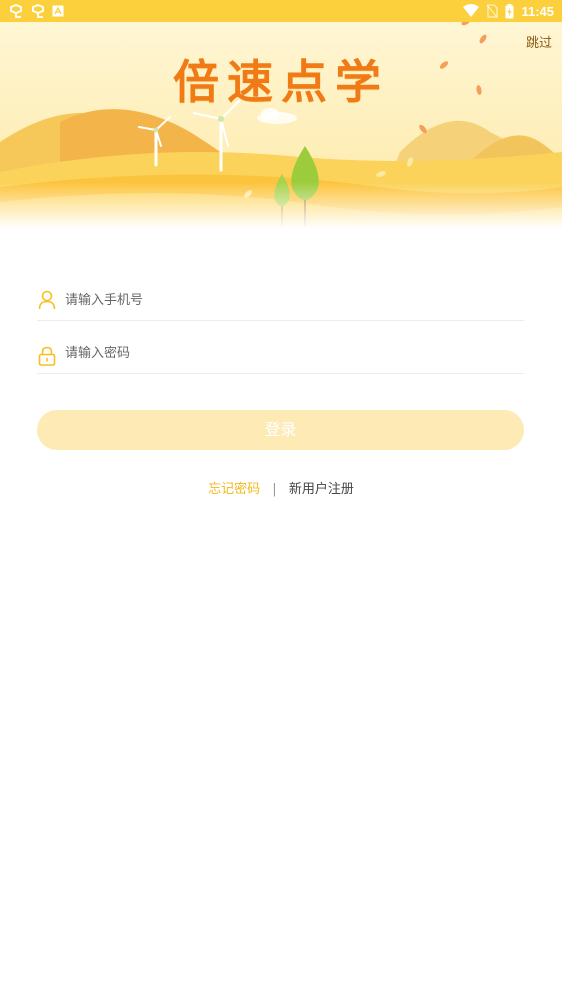 This screenshot has height=1000, width=562. Describe the element at coordinates (285, 300) in the screenshot. I see `phone-input` at that location.